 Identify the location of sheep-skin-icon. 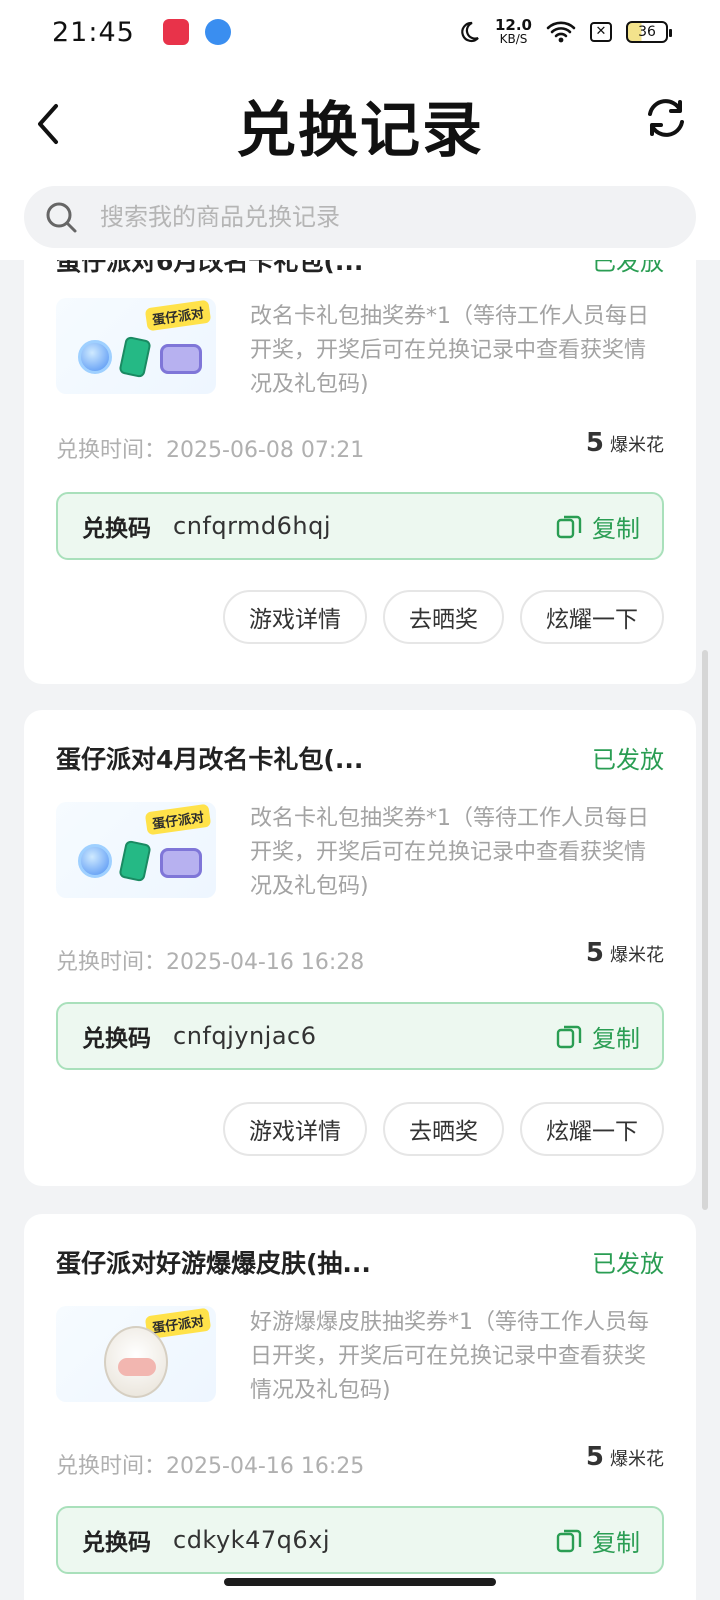
(136, 1362).